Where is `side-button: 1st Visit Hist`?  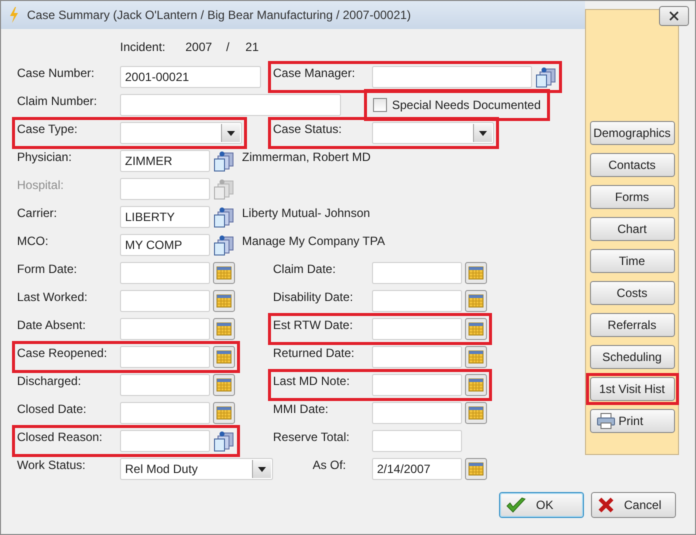
side-button: 1st Visit Hist is located at coordinates (632, 389).